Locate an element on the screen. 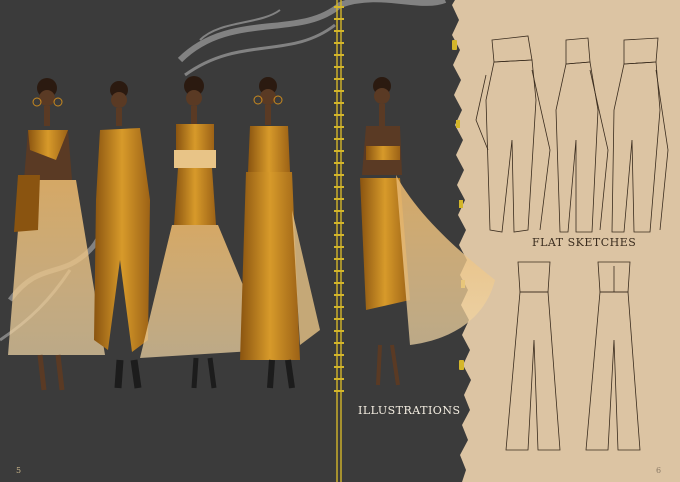 The width and height of the screenshot is (680, 482). figure-5-draped-wing-skirt is located at coordinates (427, 231).